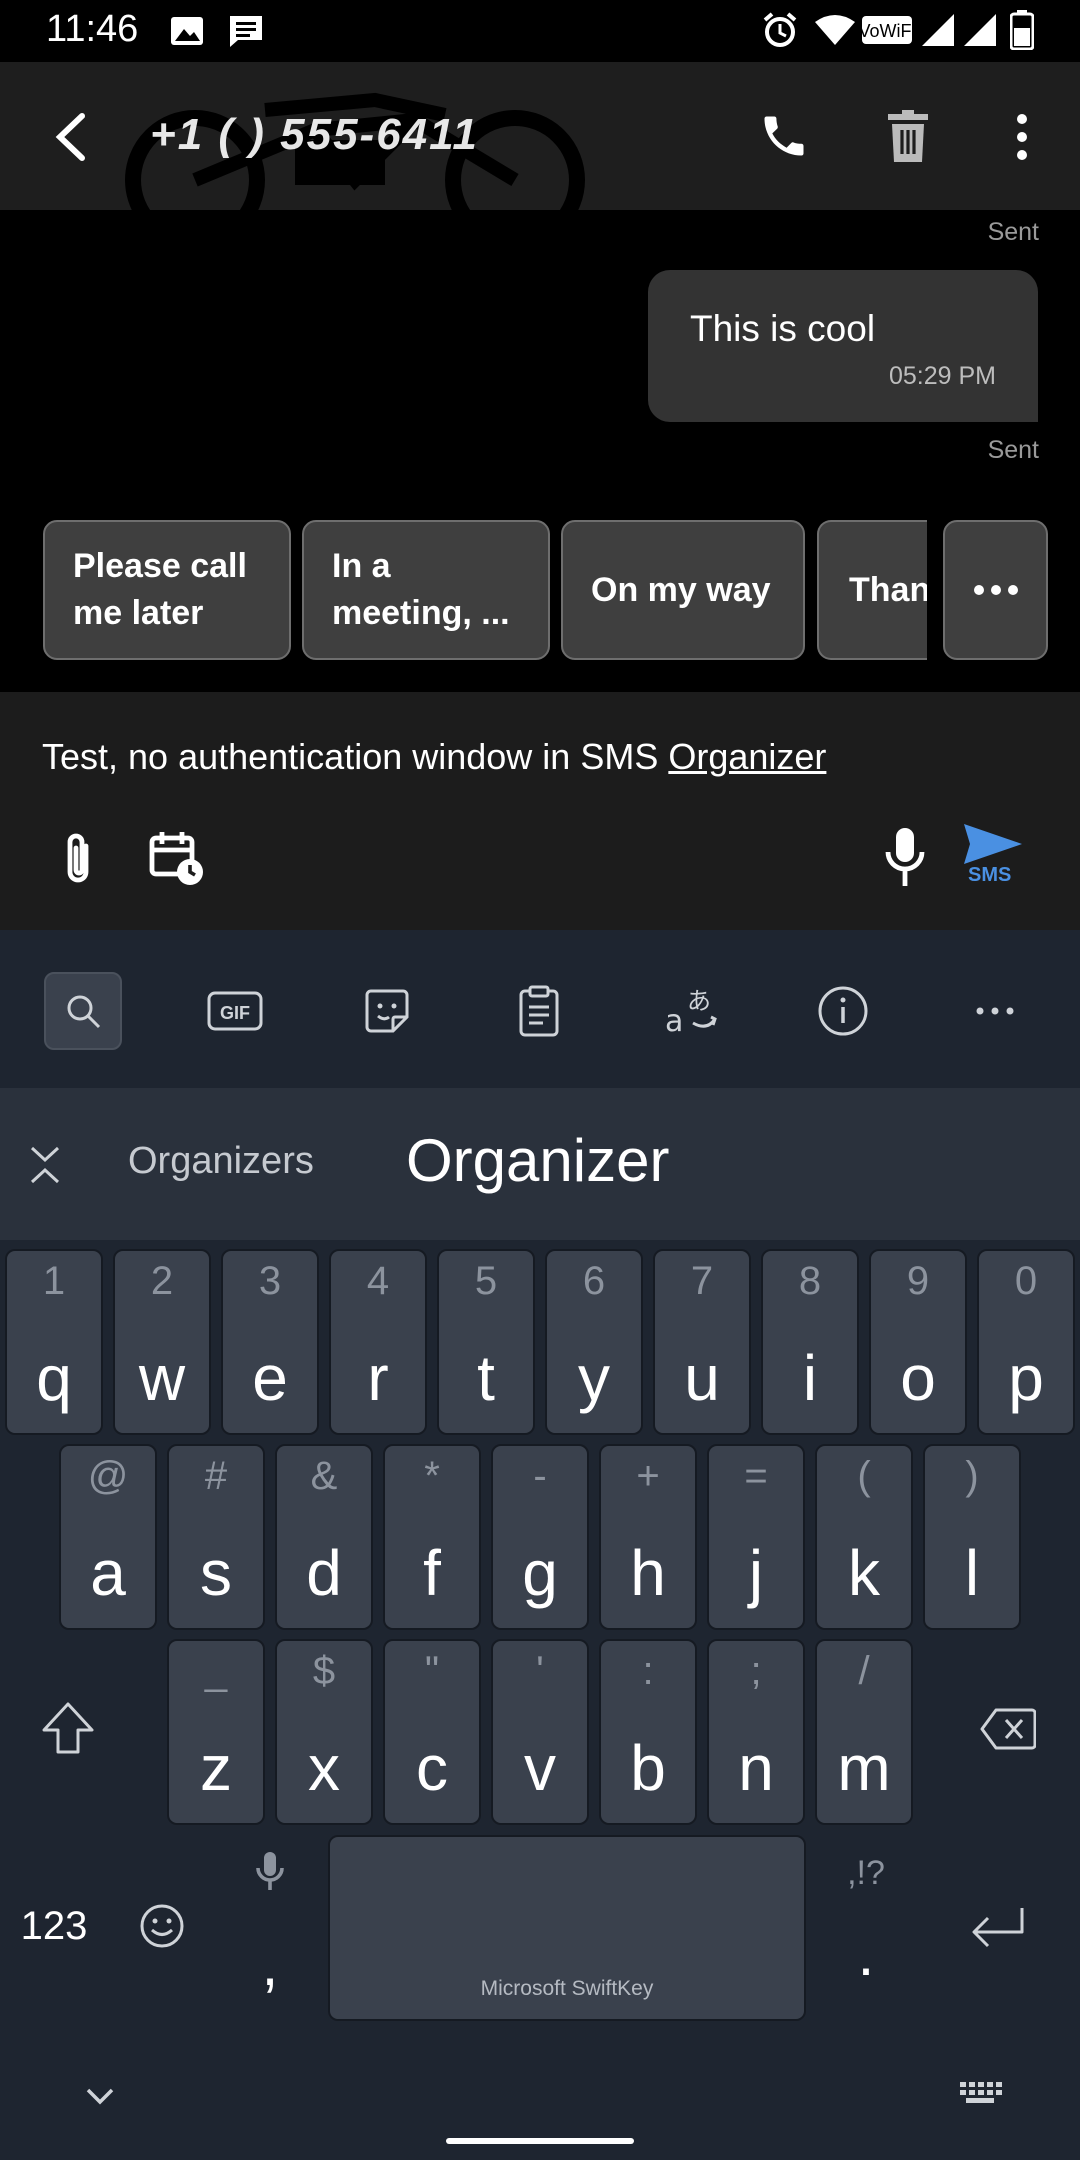 This screenshot has height=2160, width=1080. I want to click on period-key: ., so click(866, 1954).